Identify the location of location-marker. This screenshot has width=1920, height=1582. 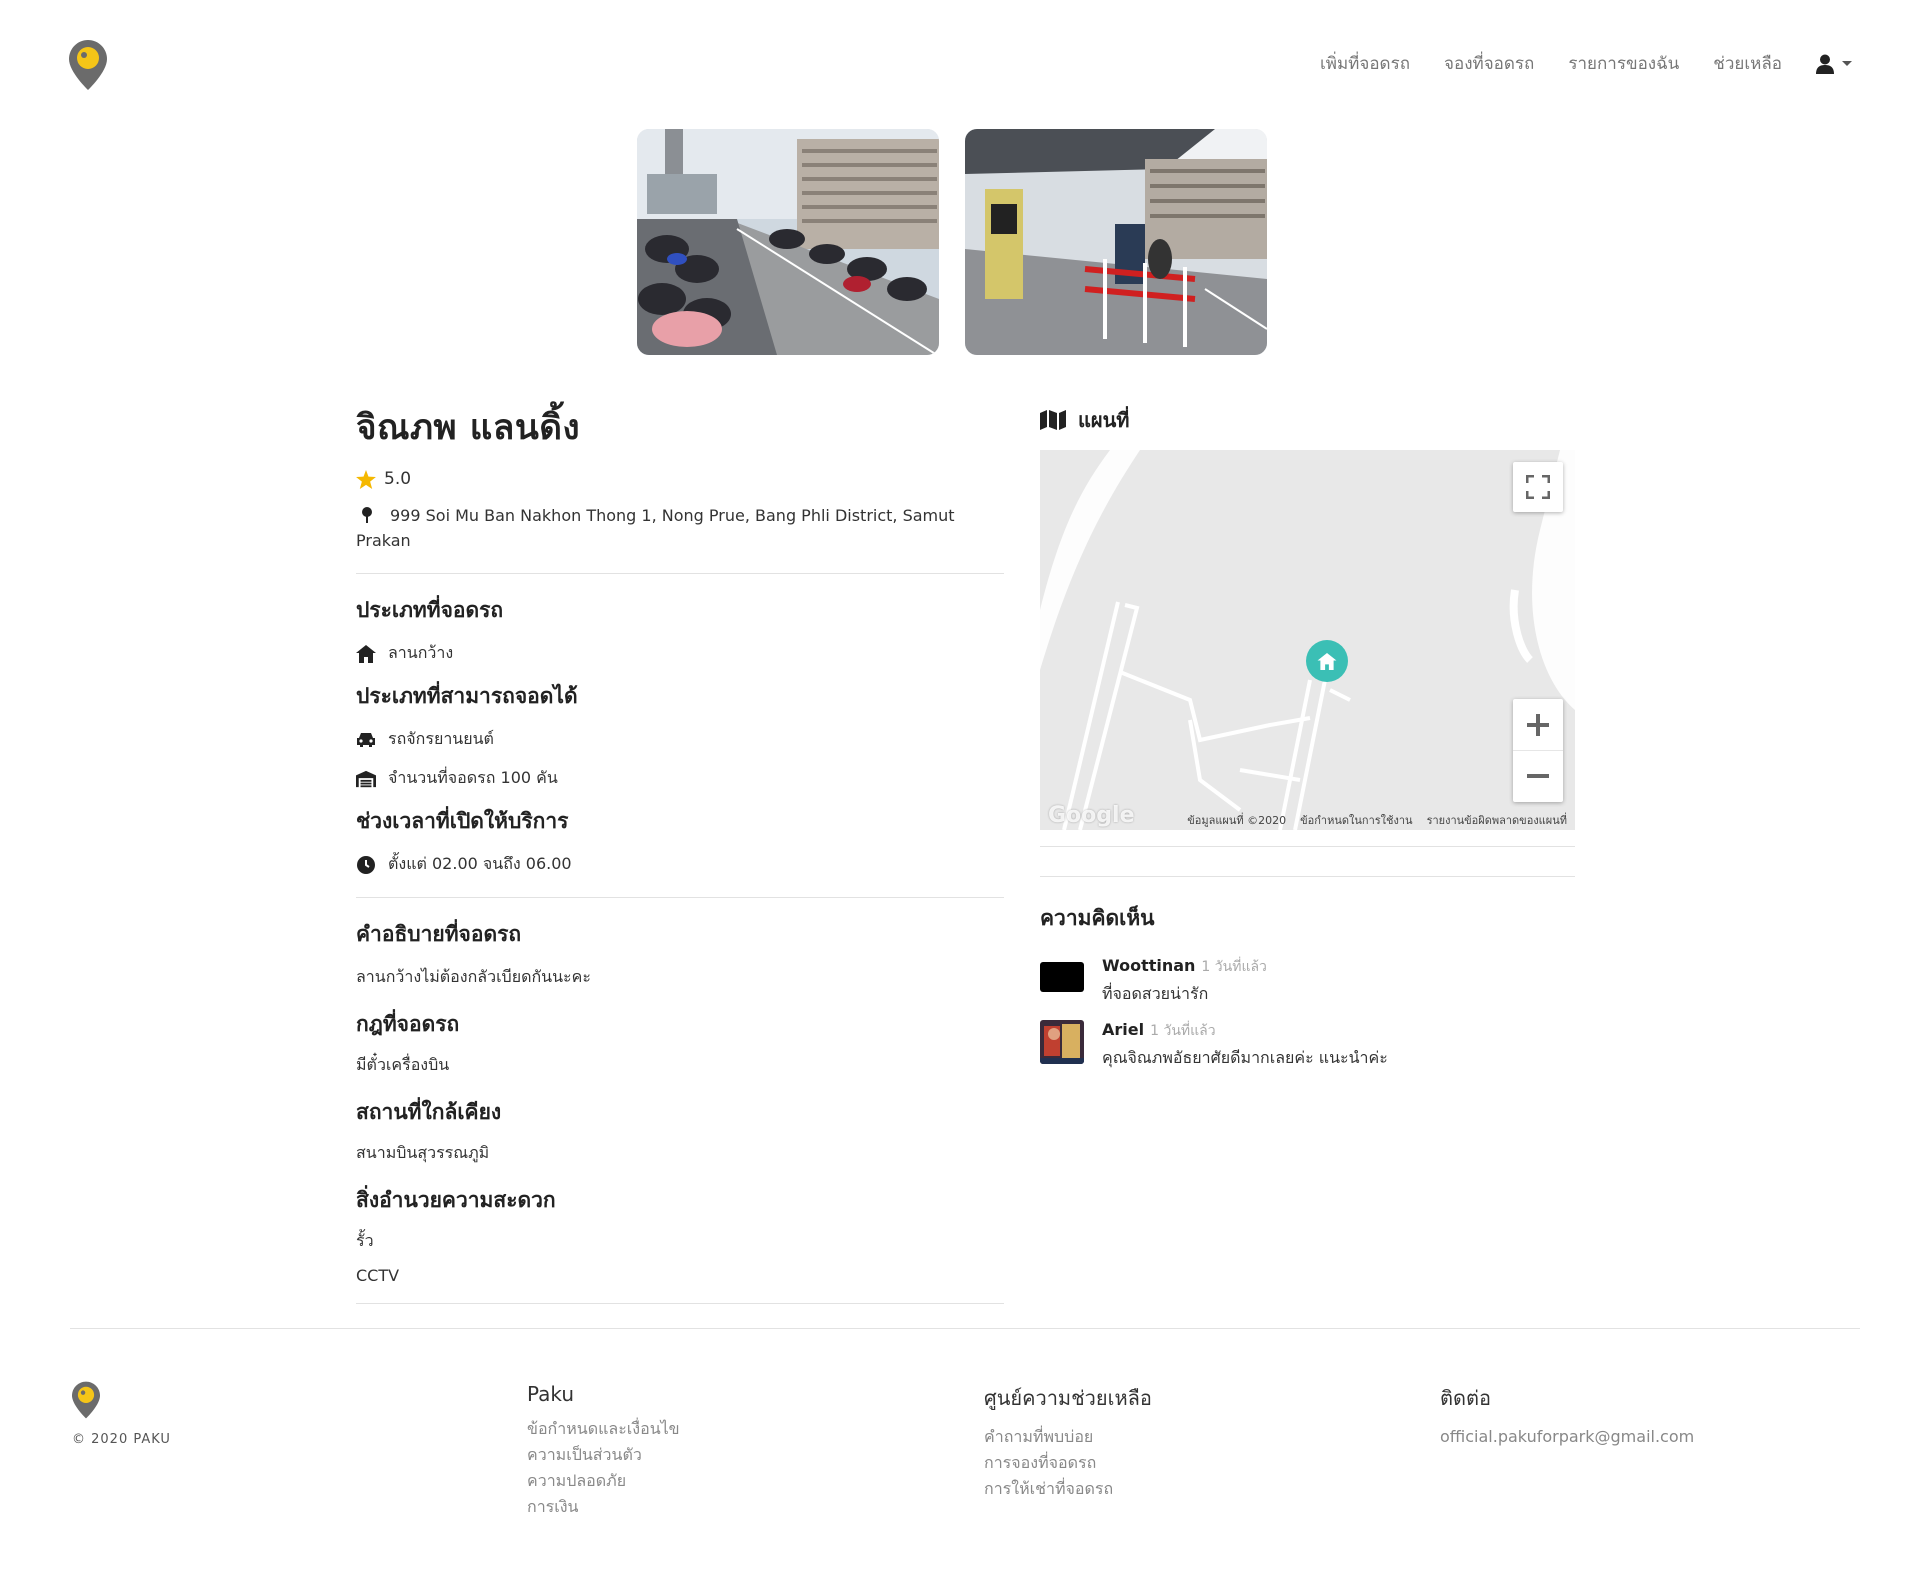
(1327, 661).